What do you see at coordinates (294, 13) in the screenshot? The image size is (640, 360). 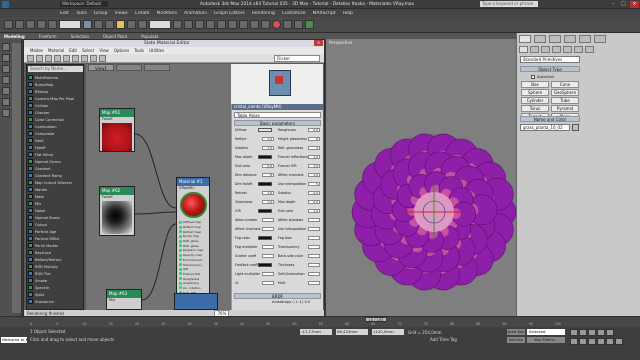 I see `menu-customize: Customize` at bounding box center [294, 13].